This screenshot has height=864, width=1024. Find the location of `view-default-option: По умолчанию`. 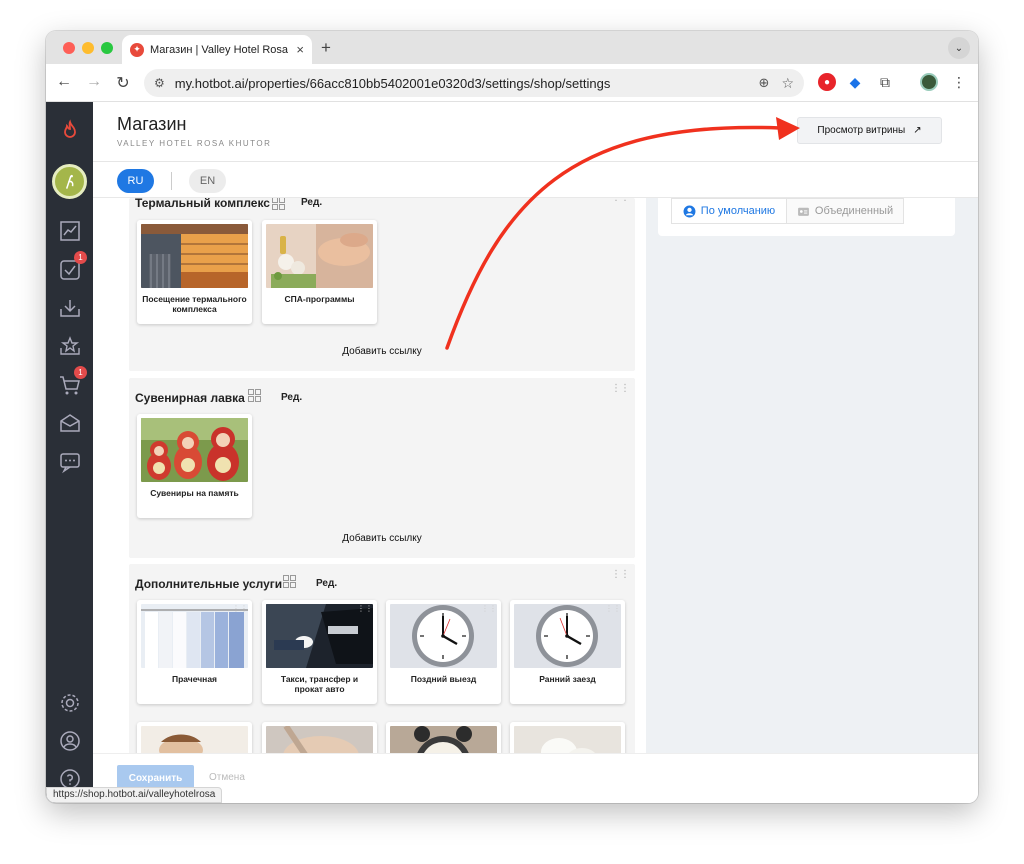

view-default-option: По умолчанию is located at coordinates (729, 211).